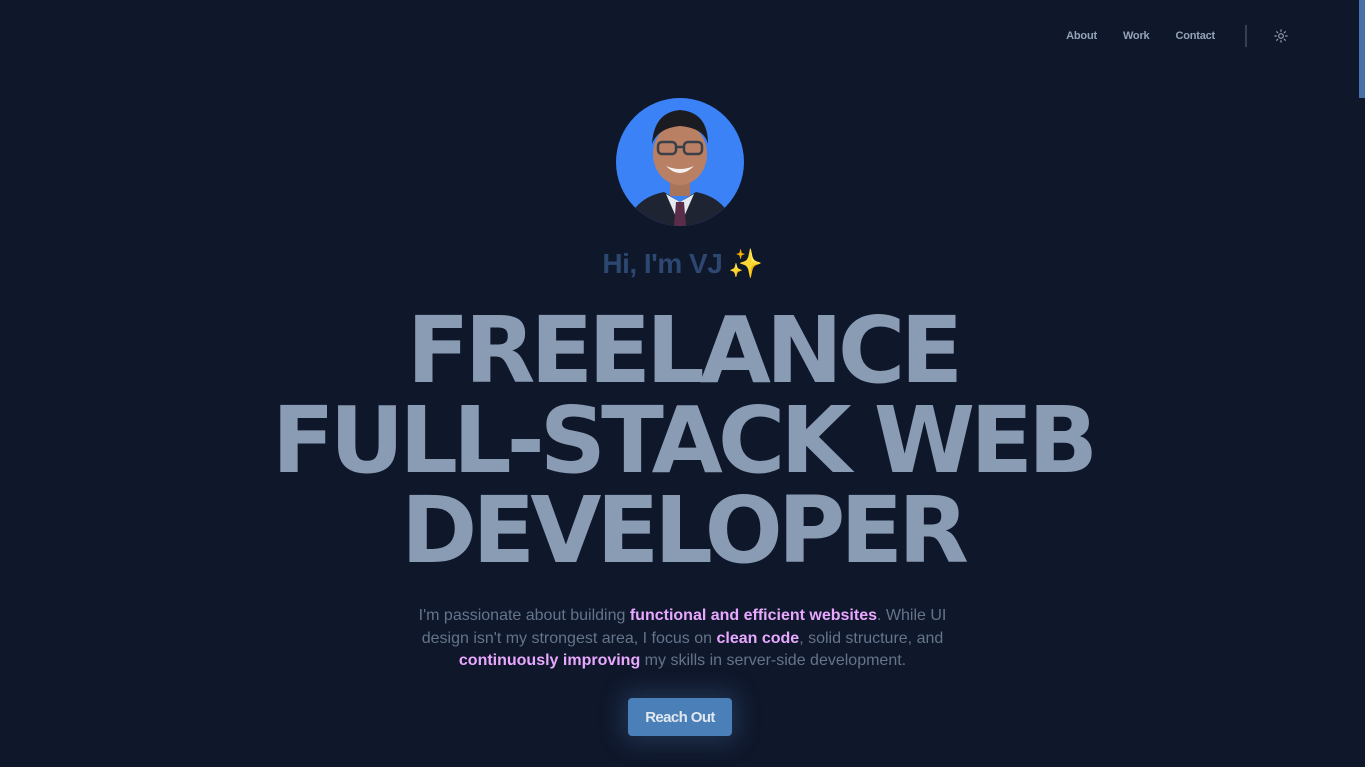 The image size is (1365, 767). Describe the element at coordinates (1195, 36) in the screenshot. I see `nav-link-contact: Contact` at that location.